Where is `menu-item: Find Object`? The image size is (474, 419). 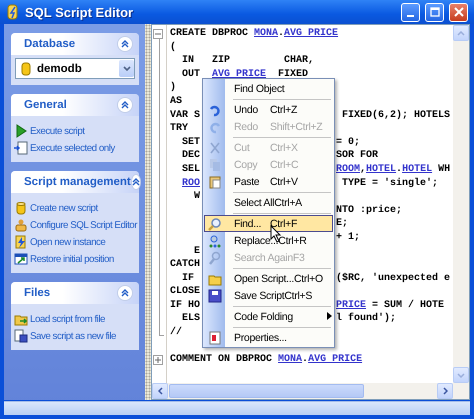
menu-item: Find Object is located at coordinates (268, 88).